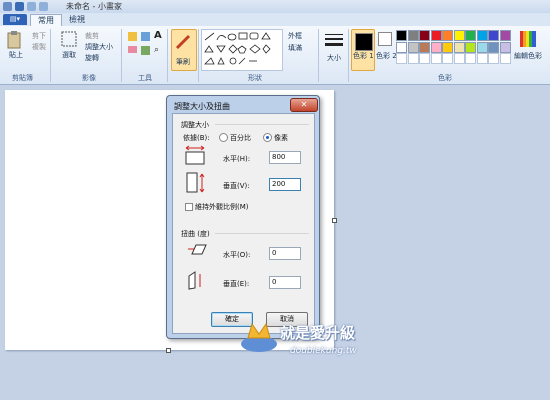  What do you see at coordinates (132, 49) in the screenshot?
I see `eraser-icon` at bounding box center [132, 49].